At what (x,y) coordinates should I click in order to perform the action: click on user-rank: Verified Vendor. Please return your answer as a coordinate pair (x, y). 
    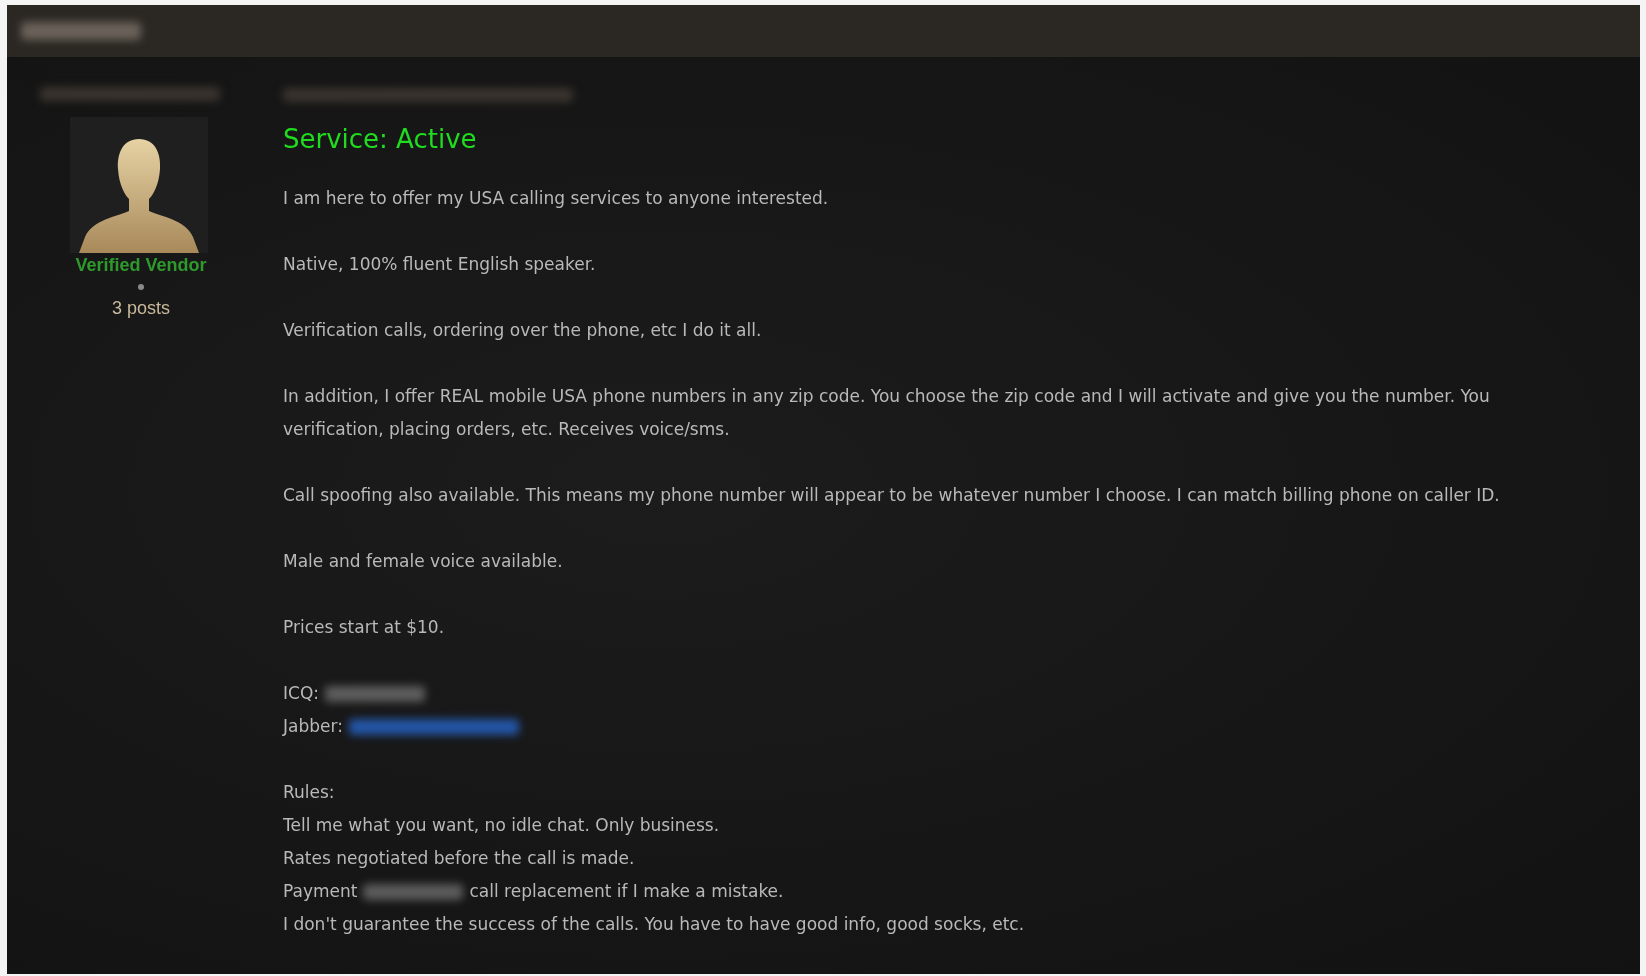
    Looking at the image, I should click on (141, 265).